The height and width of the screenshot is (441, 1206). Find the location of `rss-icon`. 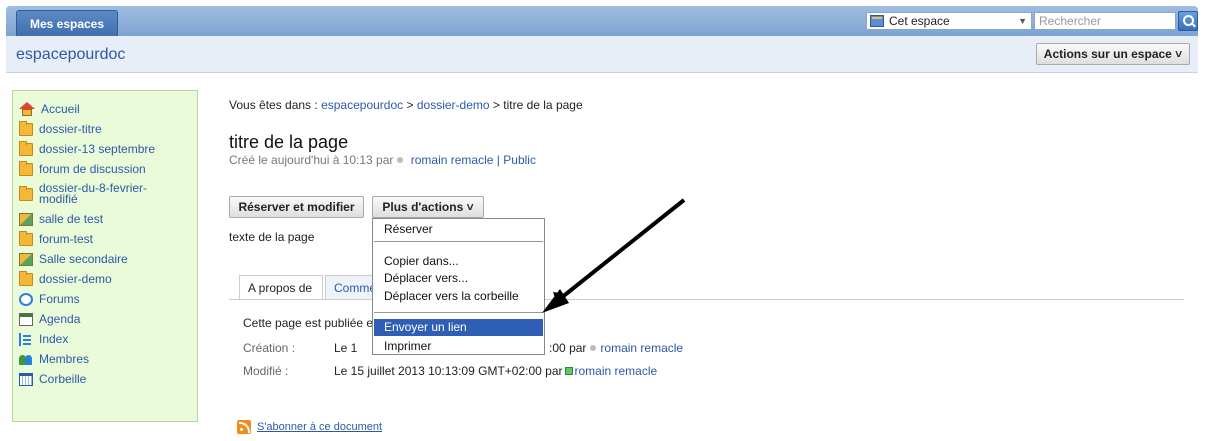

rss-icon is located at coordinates (244, 427).